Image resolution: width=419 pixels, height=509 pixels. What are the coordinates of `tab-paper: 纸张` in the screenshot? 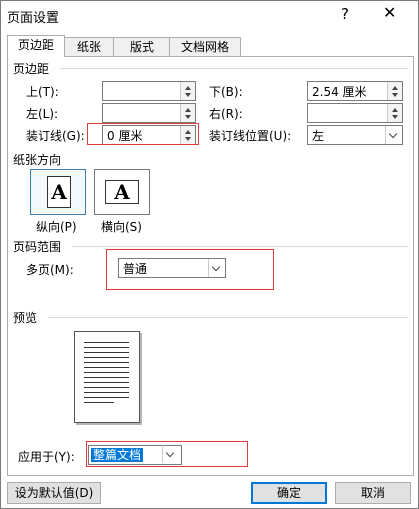 It's located at (89, 46).